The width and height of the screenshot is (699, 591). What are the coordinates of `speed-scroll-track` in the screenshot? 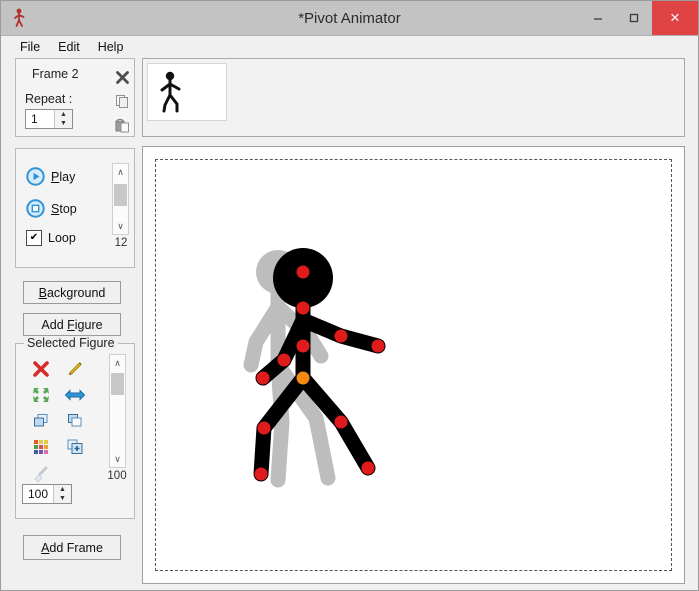 It's located at (120, 199).